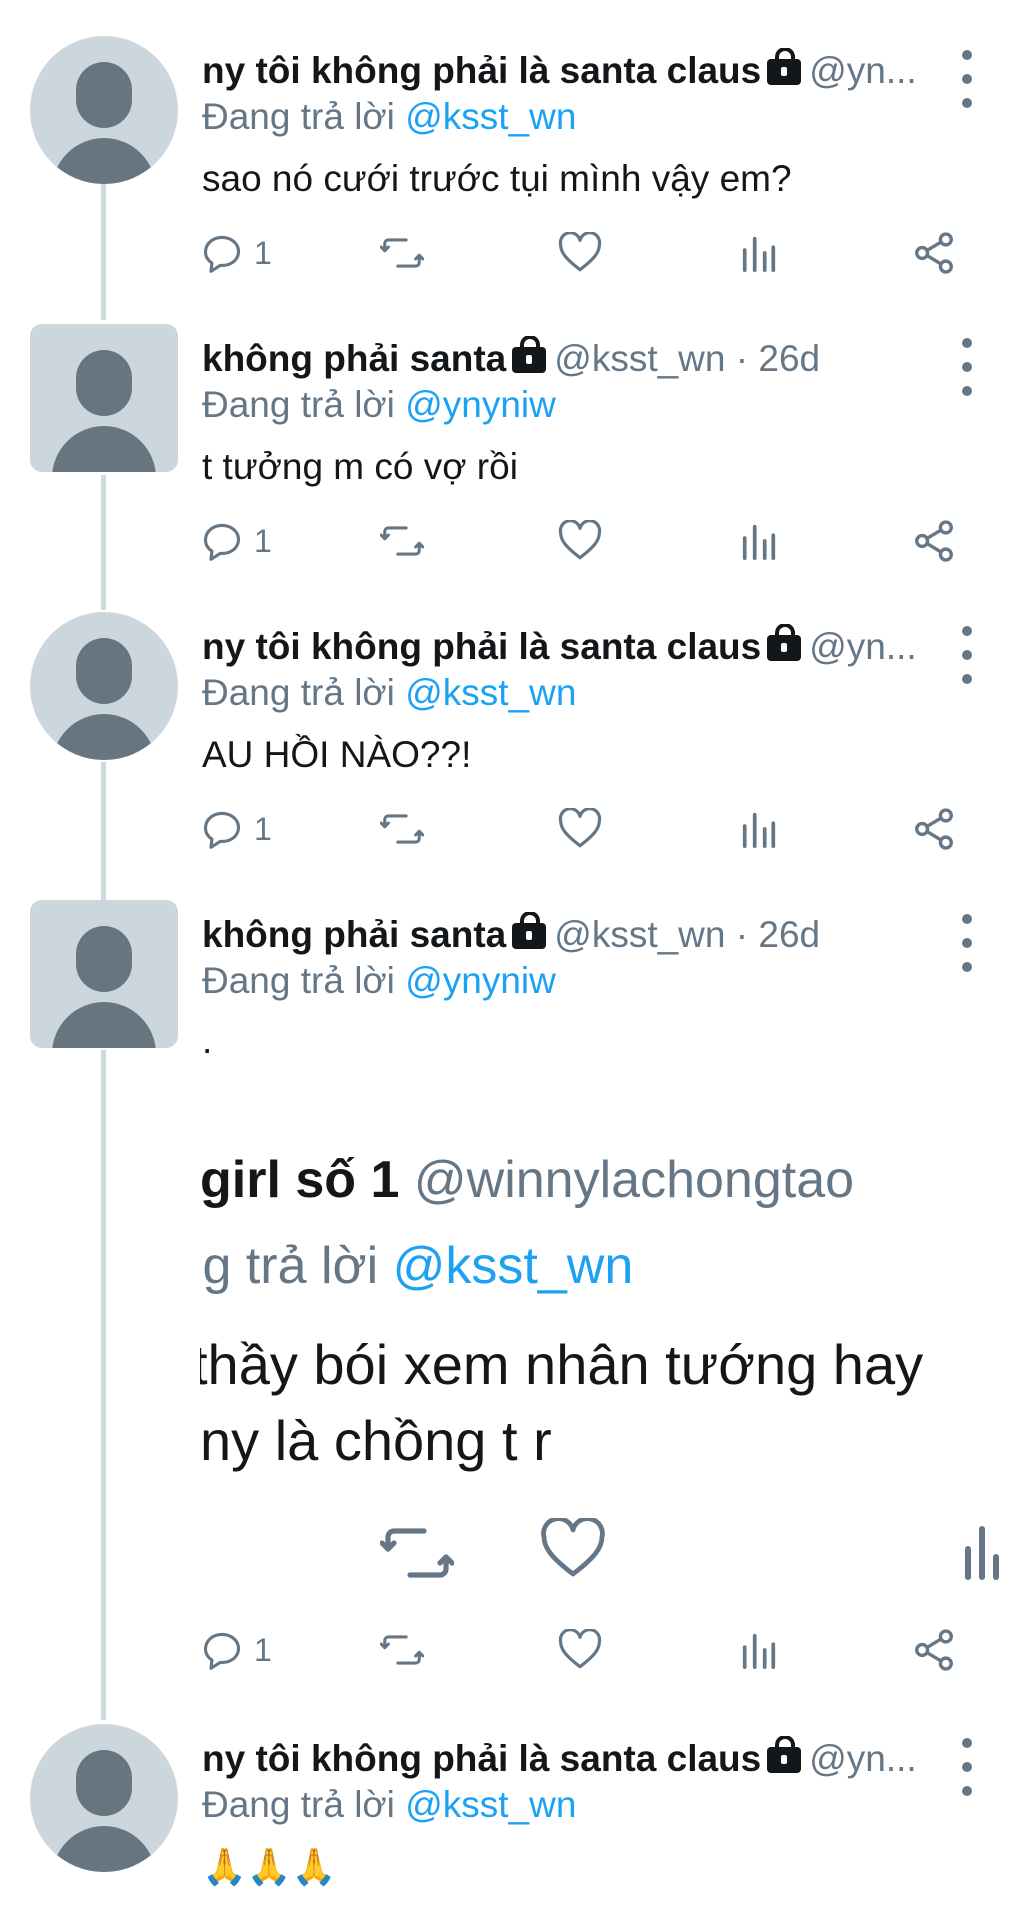 This screenshot has width=1027, height=1920. Describe the element at coordinates (296, 1266) in the screenshot. I see `embedded-reply-prefix: ıg trả lời` at that location.